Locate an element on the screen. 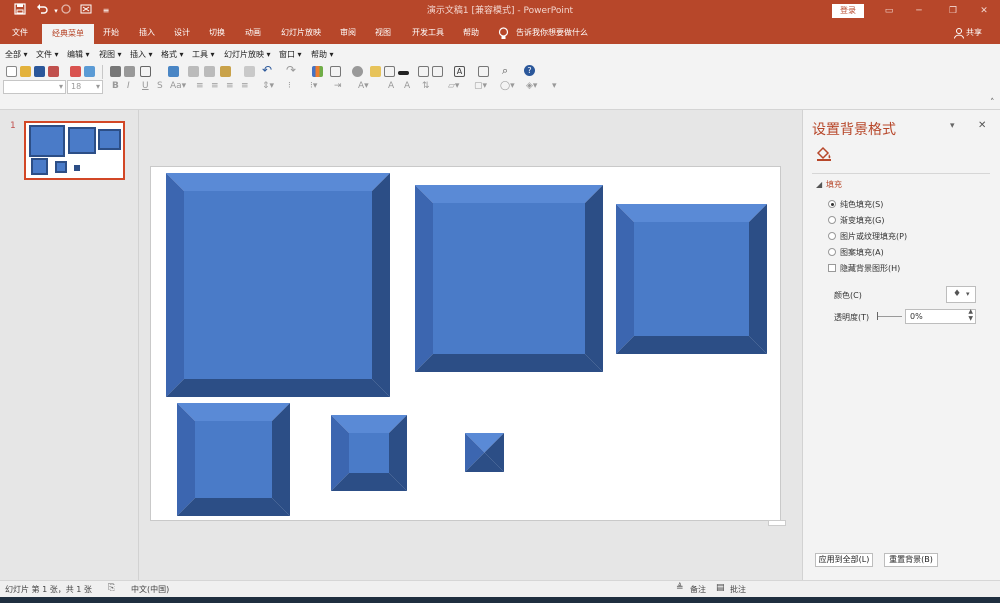 This screenshot has width=1000, height=603. gradient-fill-radio is located at coordinates (832, 220).